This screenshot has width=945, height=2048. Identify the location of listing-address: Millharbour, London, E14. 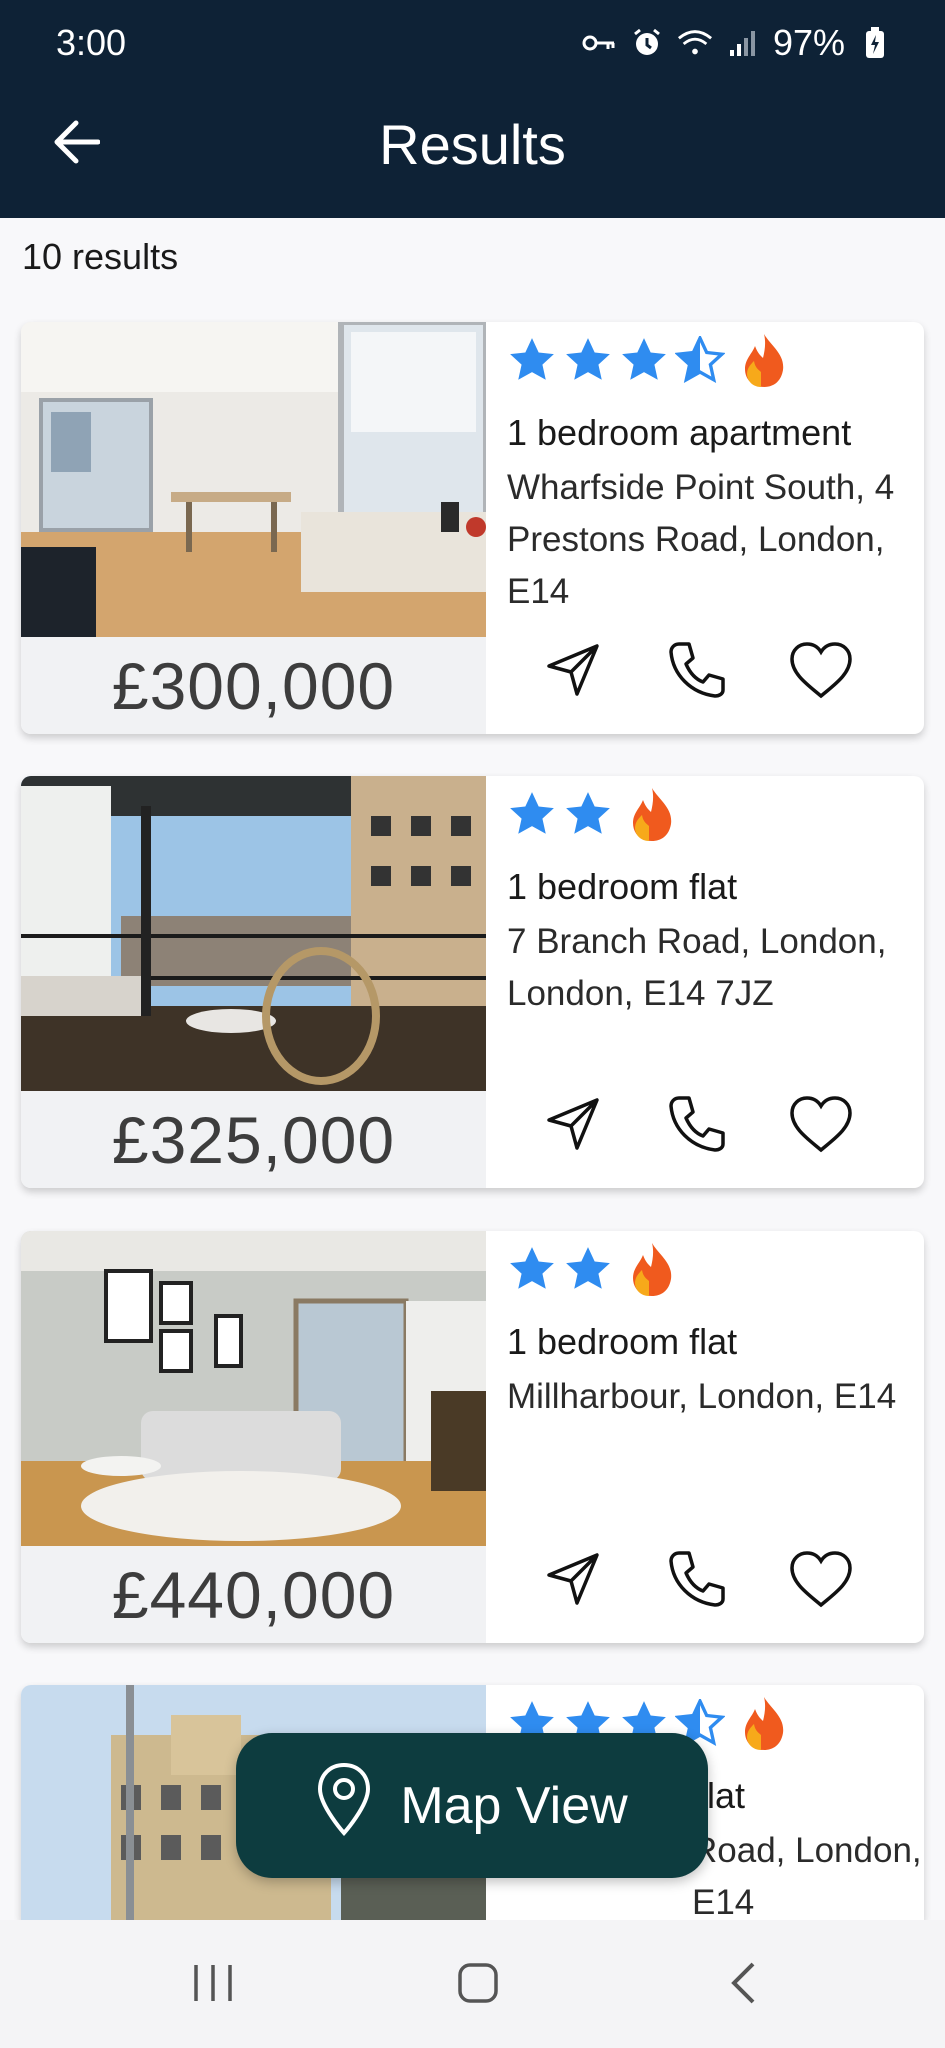
(702, 1396).